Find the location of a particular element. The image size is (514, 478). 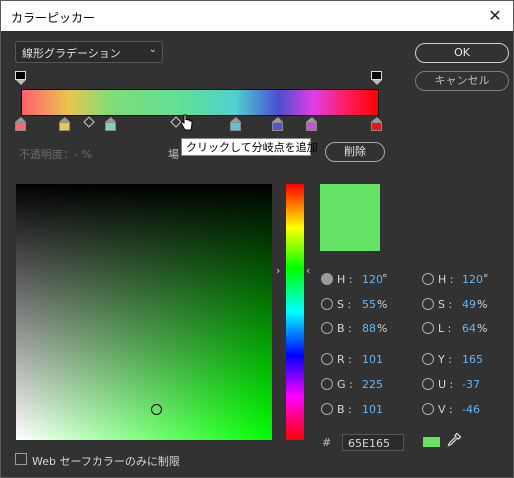

rgb-g-radio is located at coordinates (327, 384).